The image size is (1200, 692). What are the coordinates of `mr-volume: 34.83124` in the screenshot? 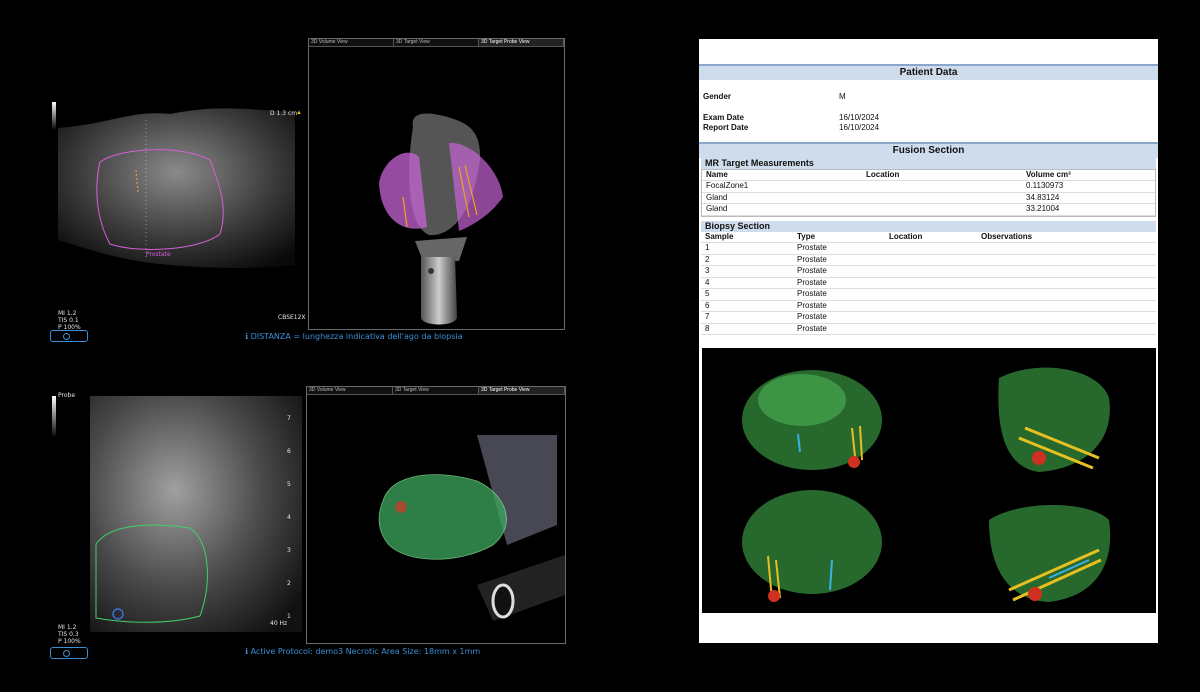 It's located at (1043, 197).